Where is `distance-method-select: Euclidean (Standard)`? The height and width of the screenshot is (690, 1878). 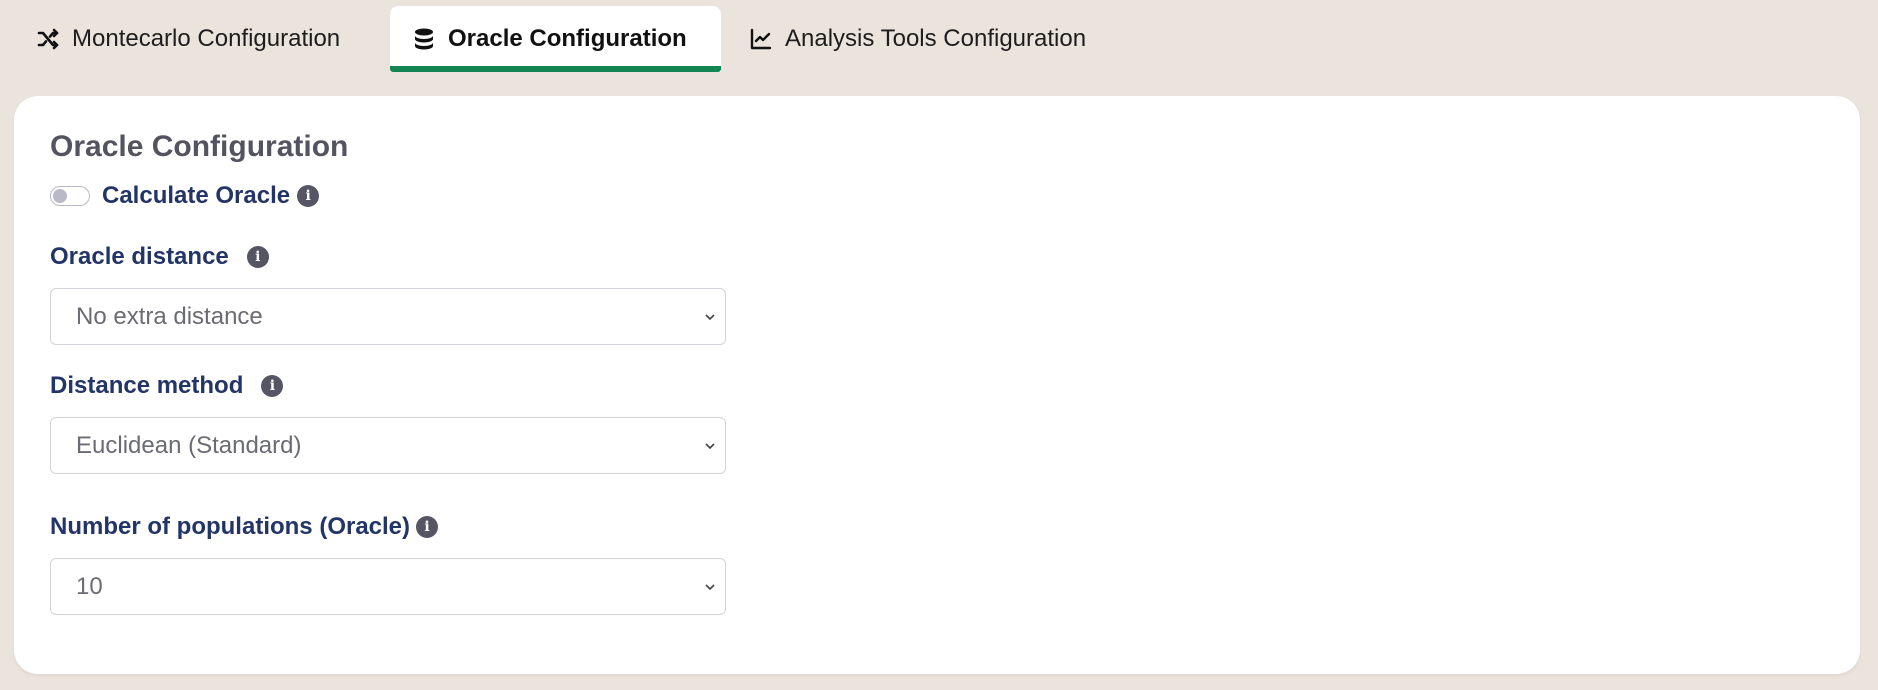 distance-method-select: Euclidean (Standard) is located at coordinates (388, 445).